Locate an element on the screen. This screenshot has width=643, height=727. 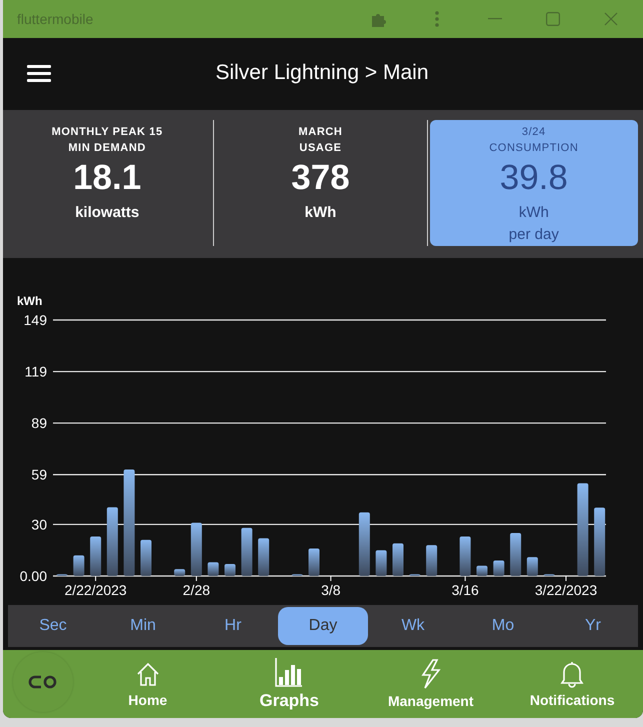
close-icon is located at coordinates (611, 19).